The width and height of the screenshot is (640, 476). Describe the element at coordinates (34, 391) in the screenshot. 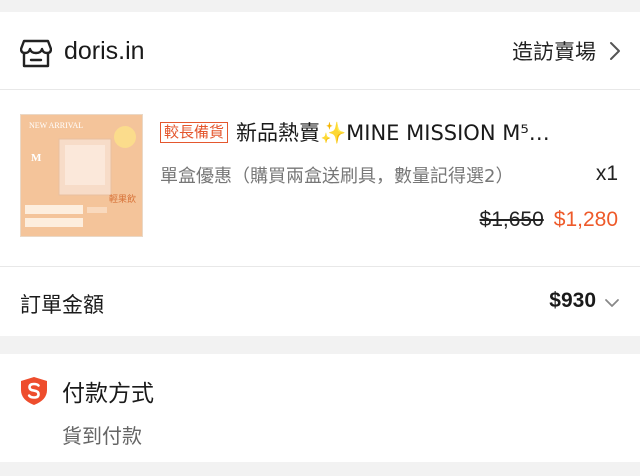

I see `shield-s-icon` at that location.